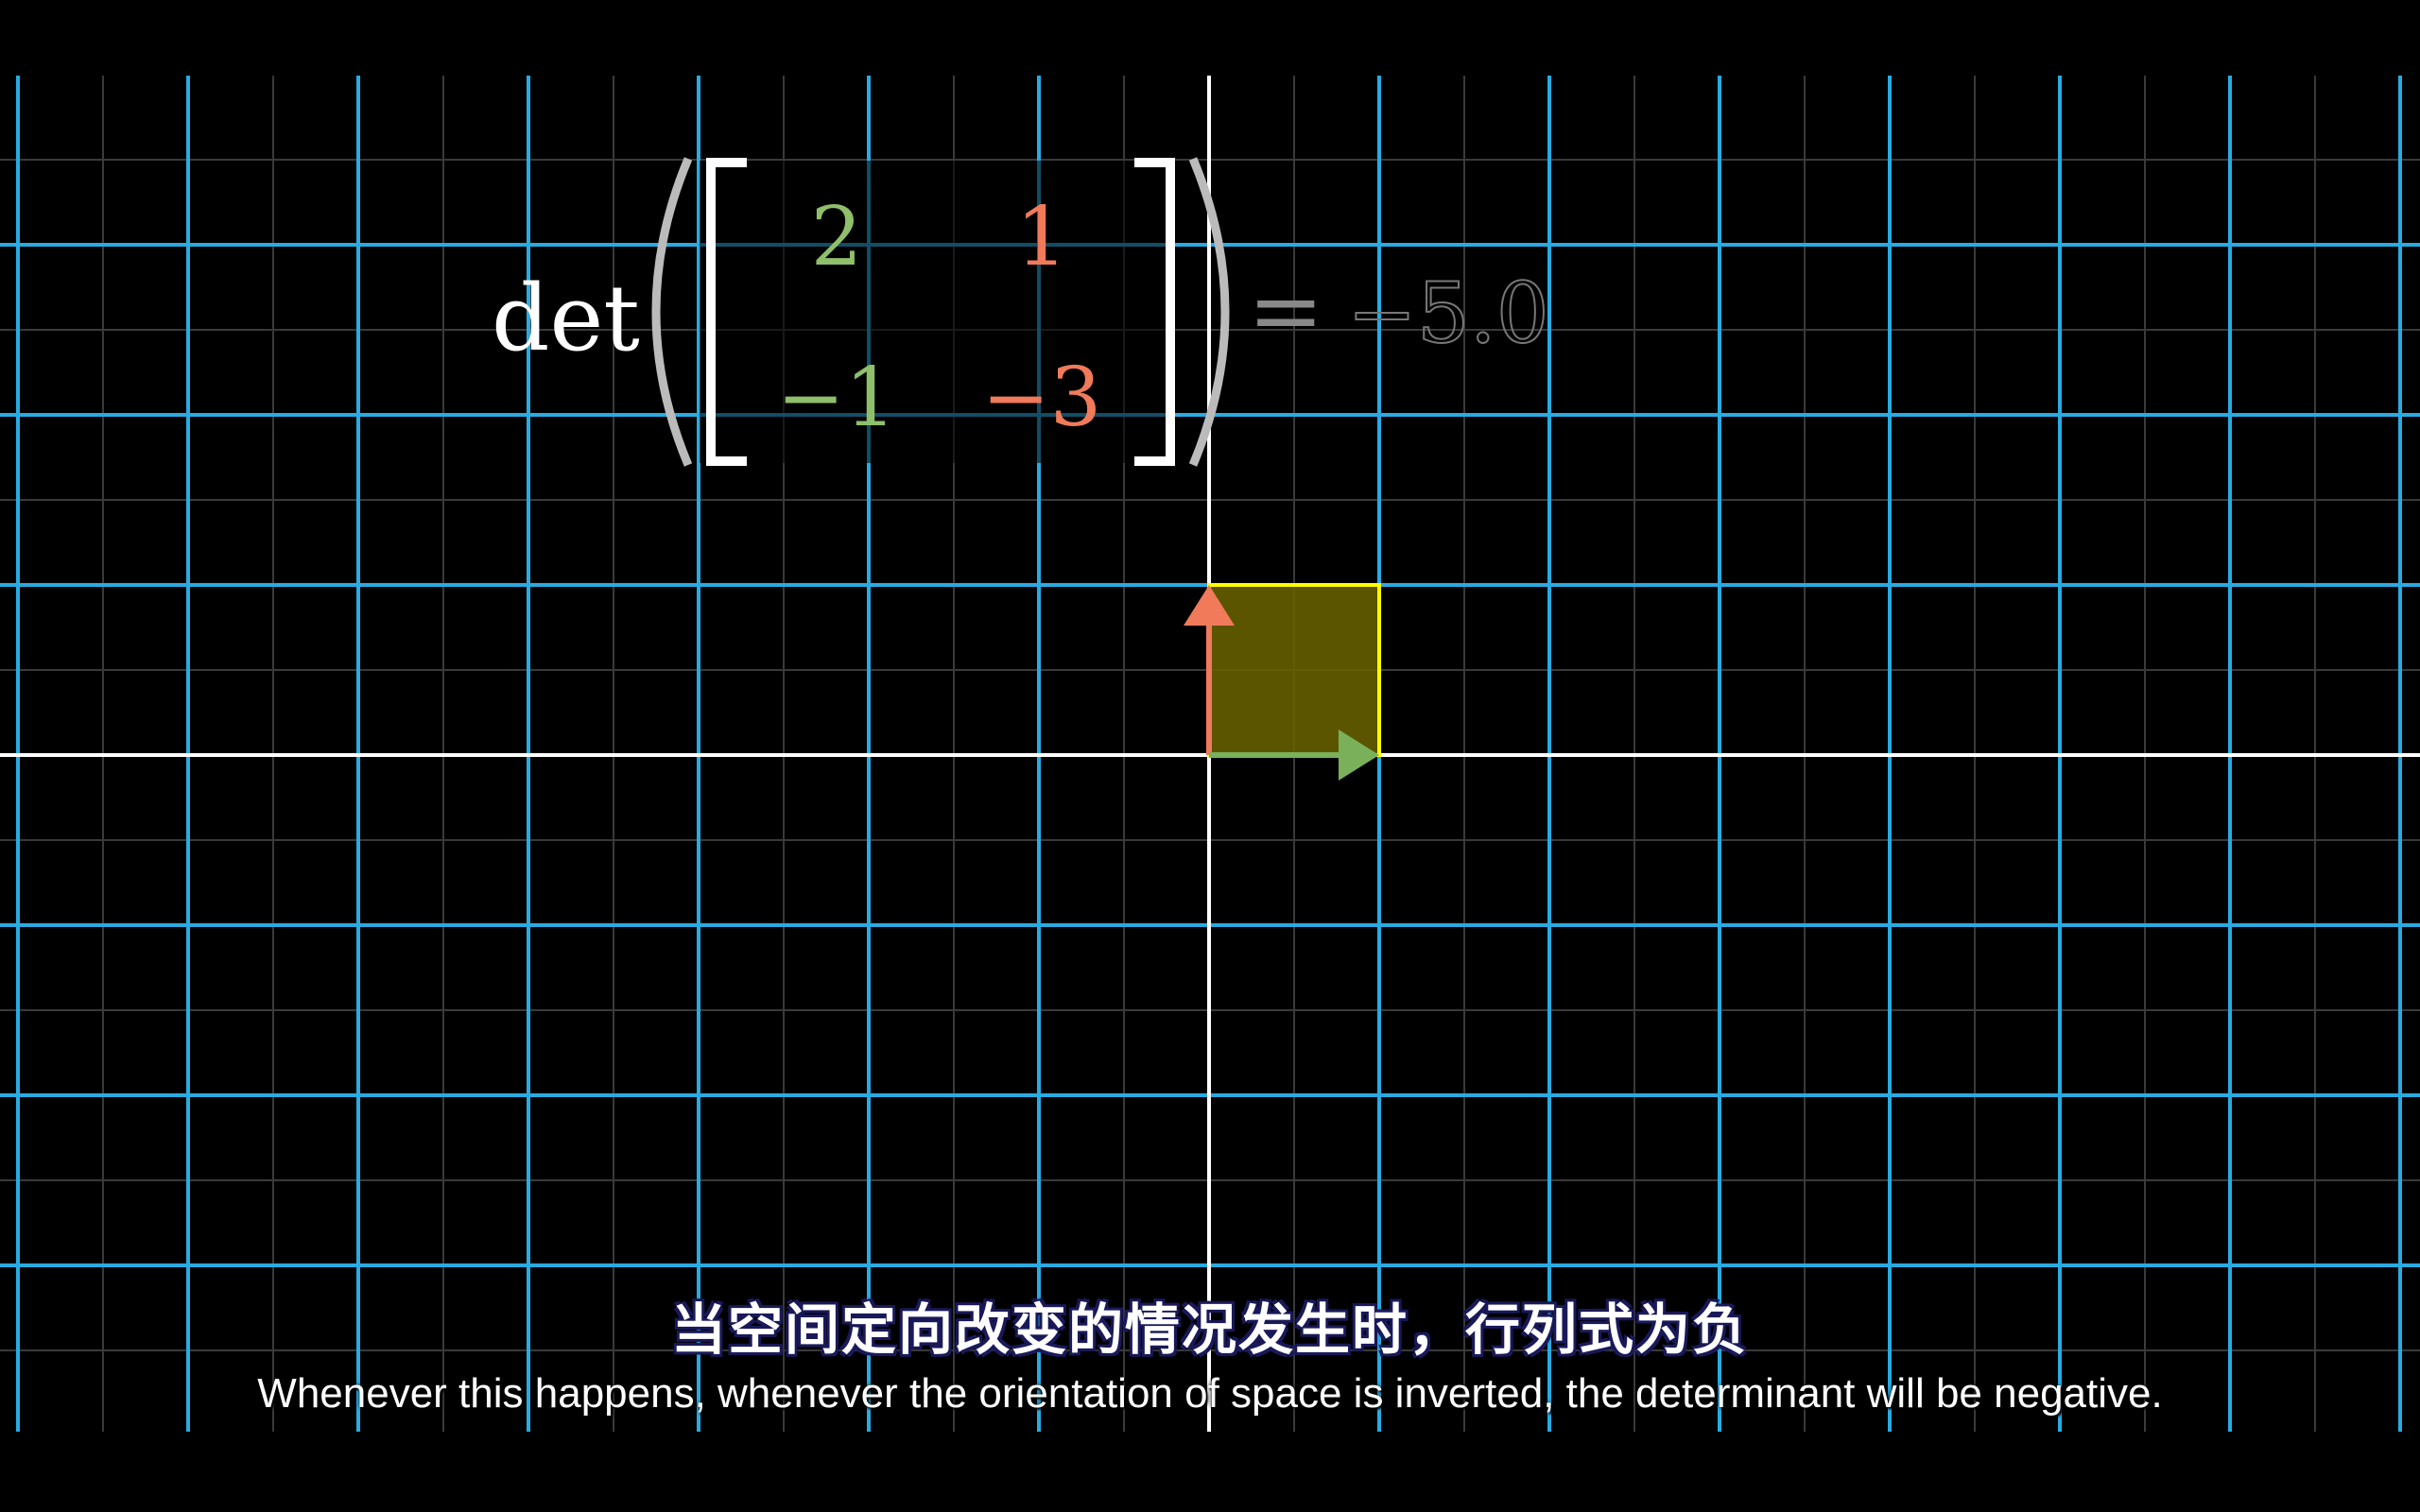 The height and width of the screenshot is (1512, 2420). I want to click on unit-area-square, so click(1294, 670).